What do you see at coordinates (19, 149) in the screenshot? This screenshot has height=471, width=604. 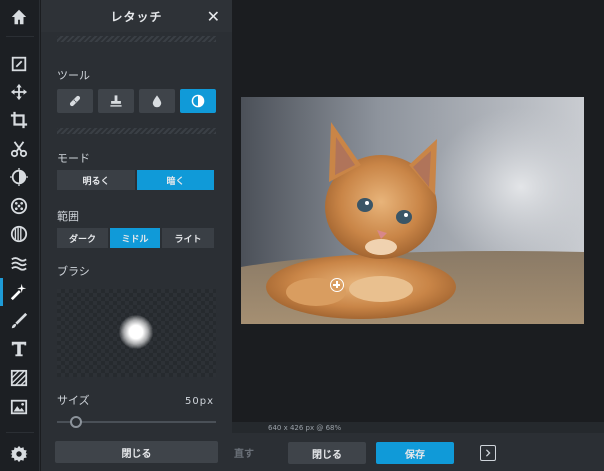 I see `cut-icon` at bounding box center [19, 149].